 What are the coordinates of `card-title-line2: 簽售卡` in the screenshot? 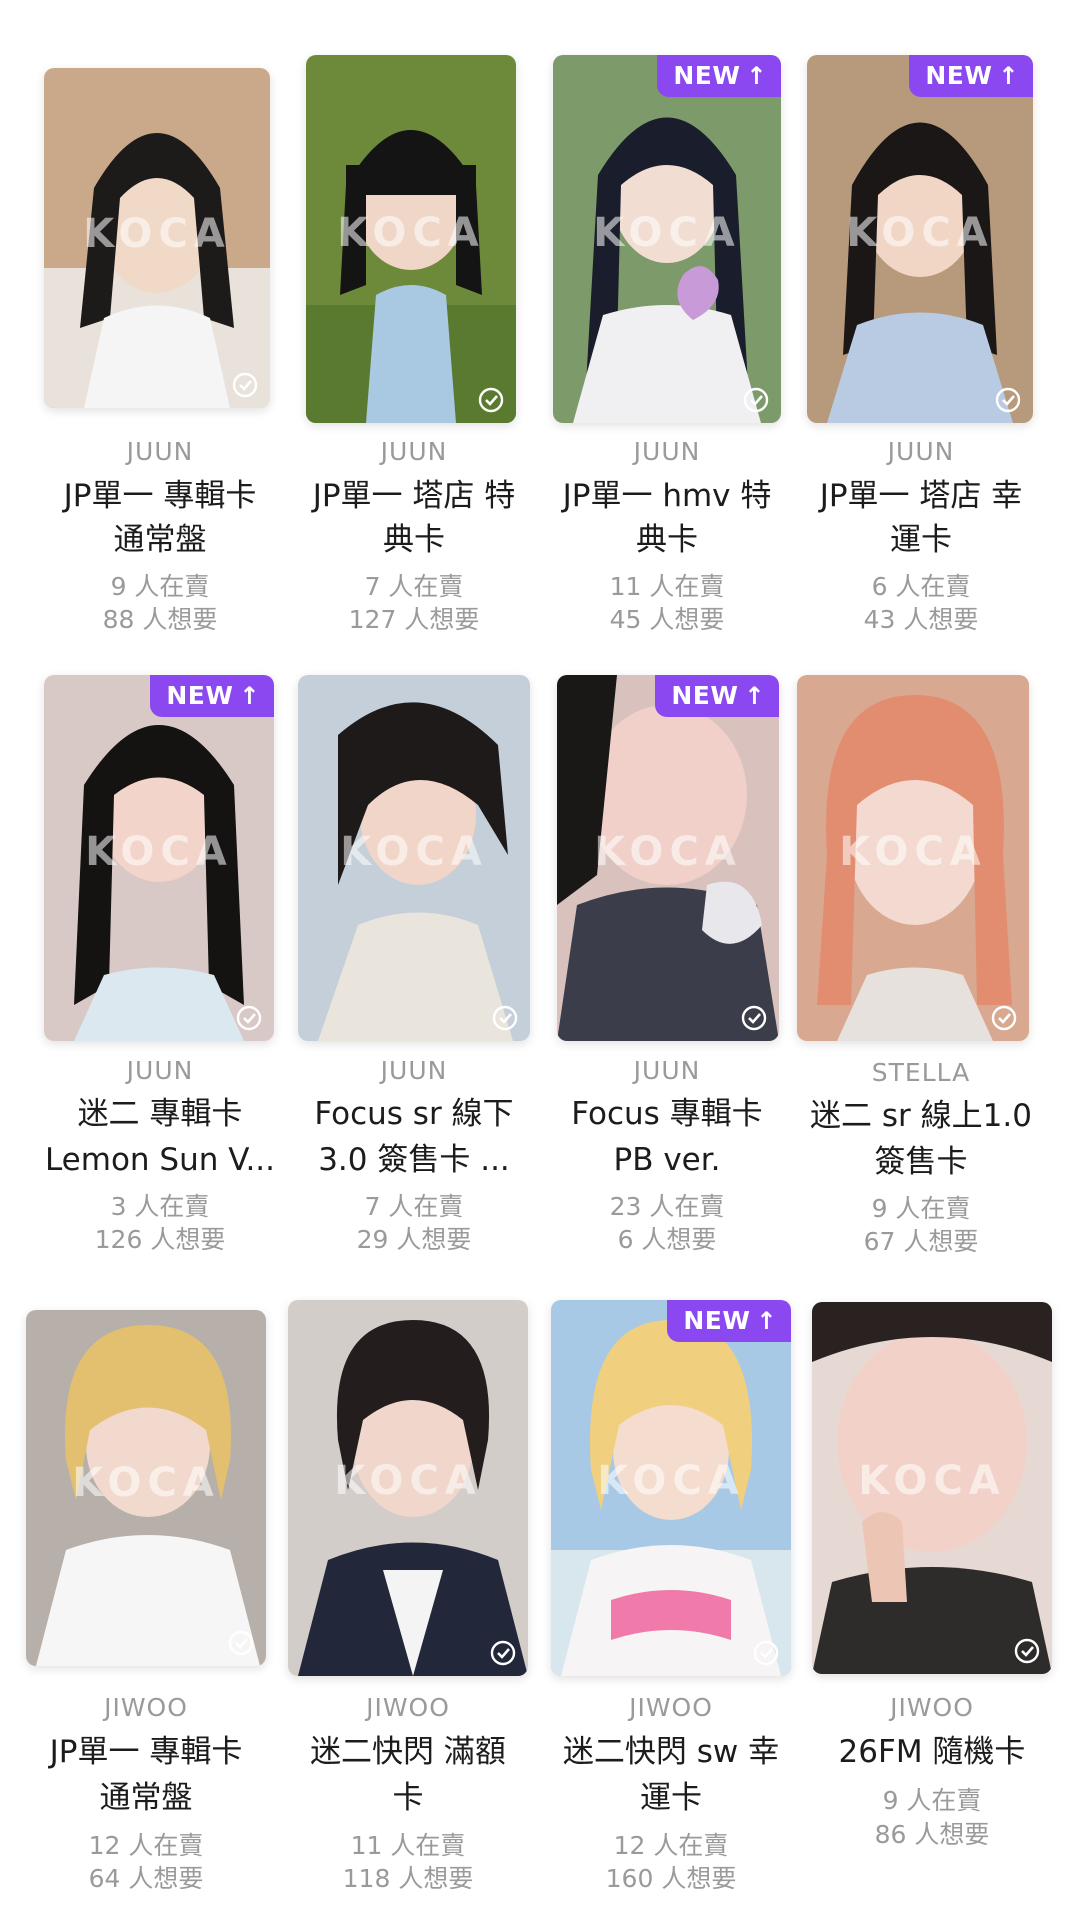 It's located at (921, 1162).